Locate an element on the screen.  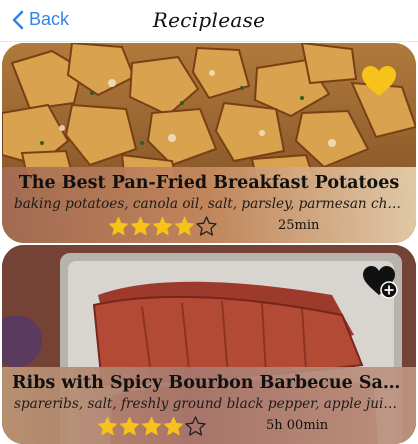
recipe-title: Ribs with Spicy Bourbon Barbecue Sauce is located at coordinates (214, 383).